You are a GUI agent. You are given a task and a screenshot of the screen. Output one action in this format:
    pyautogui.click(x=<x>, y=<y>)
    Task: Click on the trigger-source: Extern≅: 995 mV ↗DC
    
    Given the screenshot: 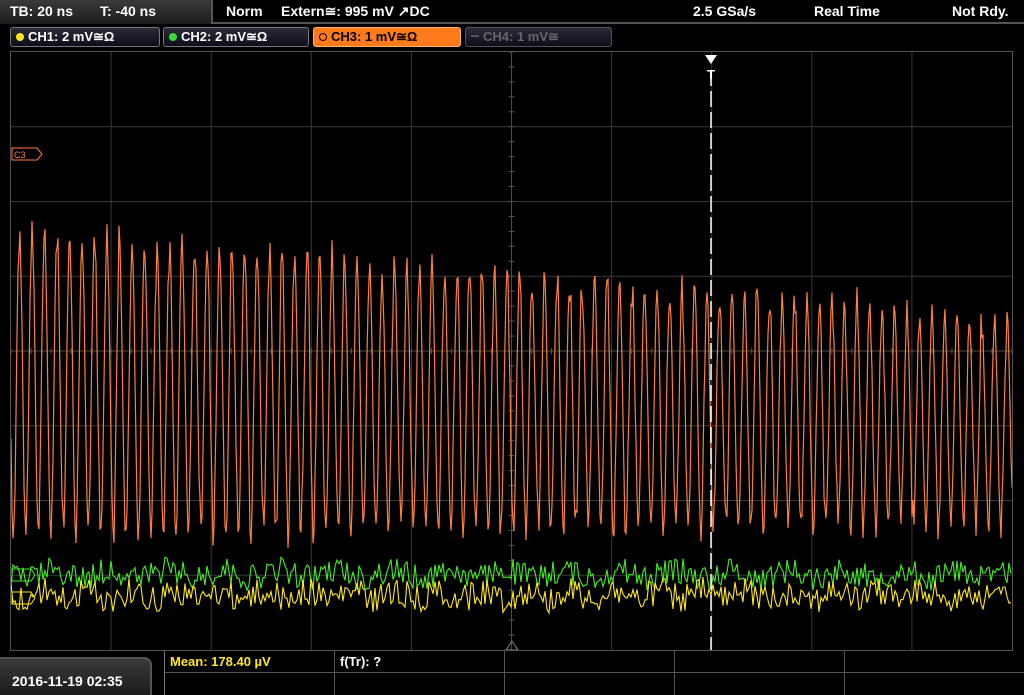 What is the action you would take?
    pyautogui.click(x=355, y=11)
    